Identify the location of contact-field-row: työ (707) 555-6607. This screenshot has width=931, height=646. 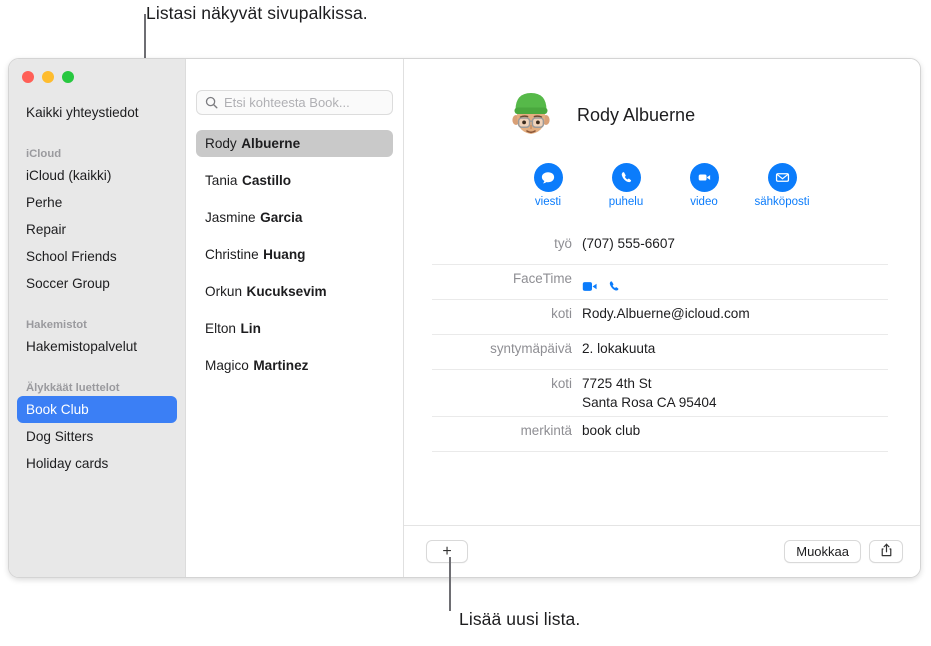
(660, 247).